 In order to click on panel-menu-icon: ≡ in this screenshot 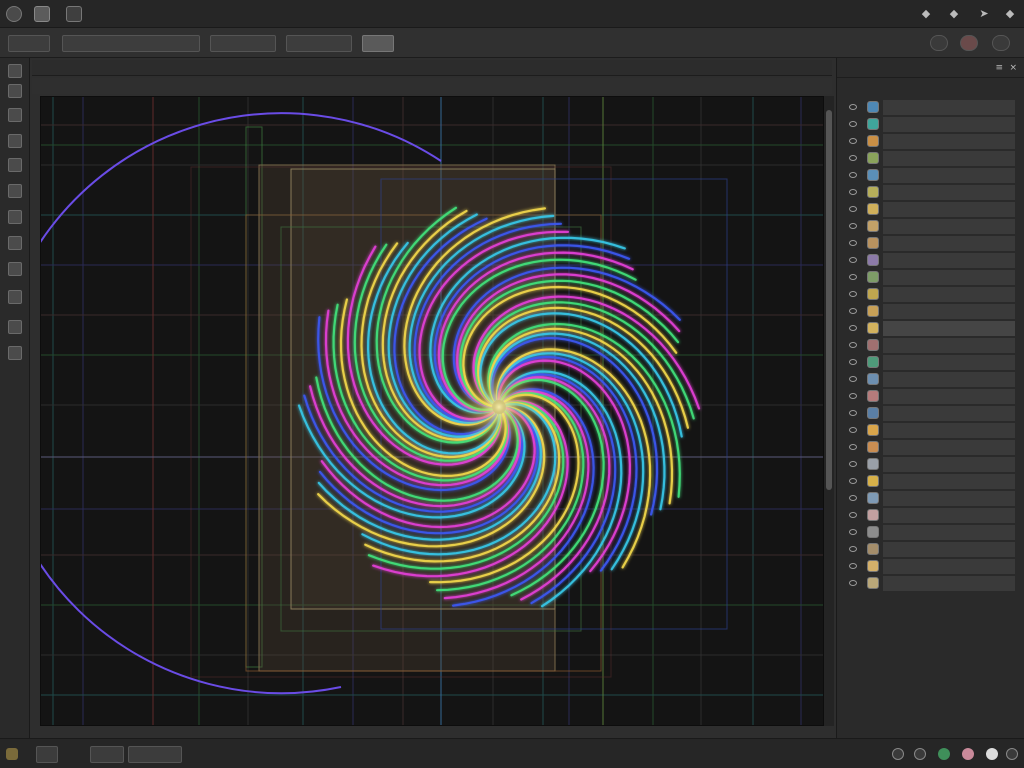, I will do `click(999, 68)`.